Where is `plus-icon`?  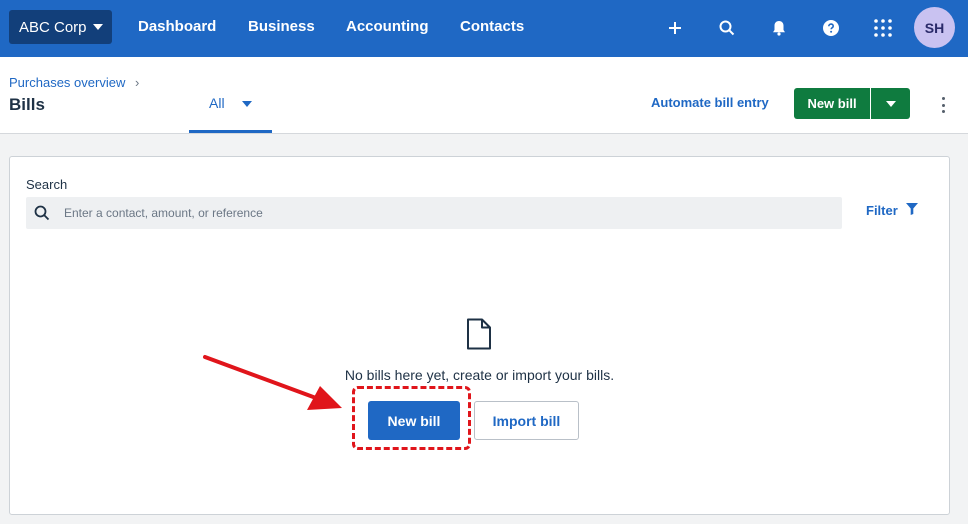
plus-icon is located at coordinates (675, 28).